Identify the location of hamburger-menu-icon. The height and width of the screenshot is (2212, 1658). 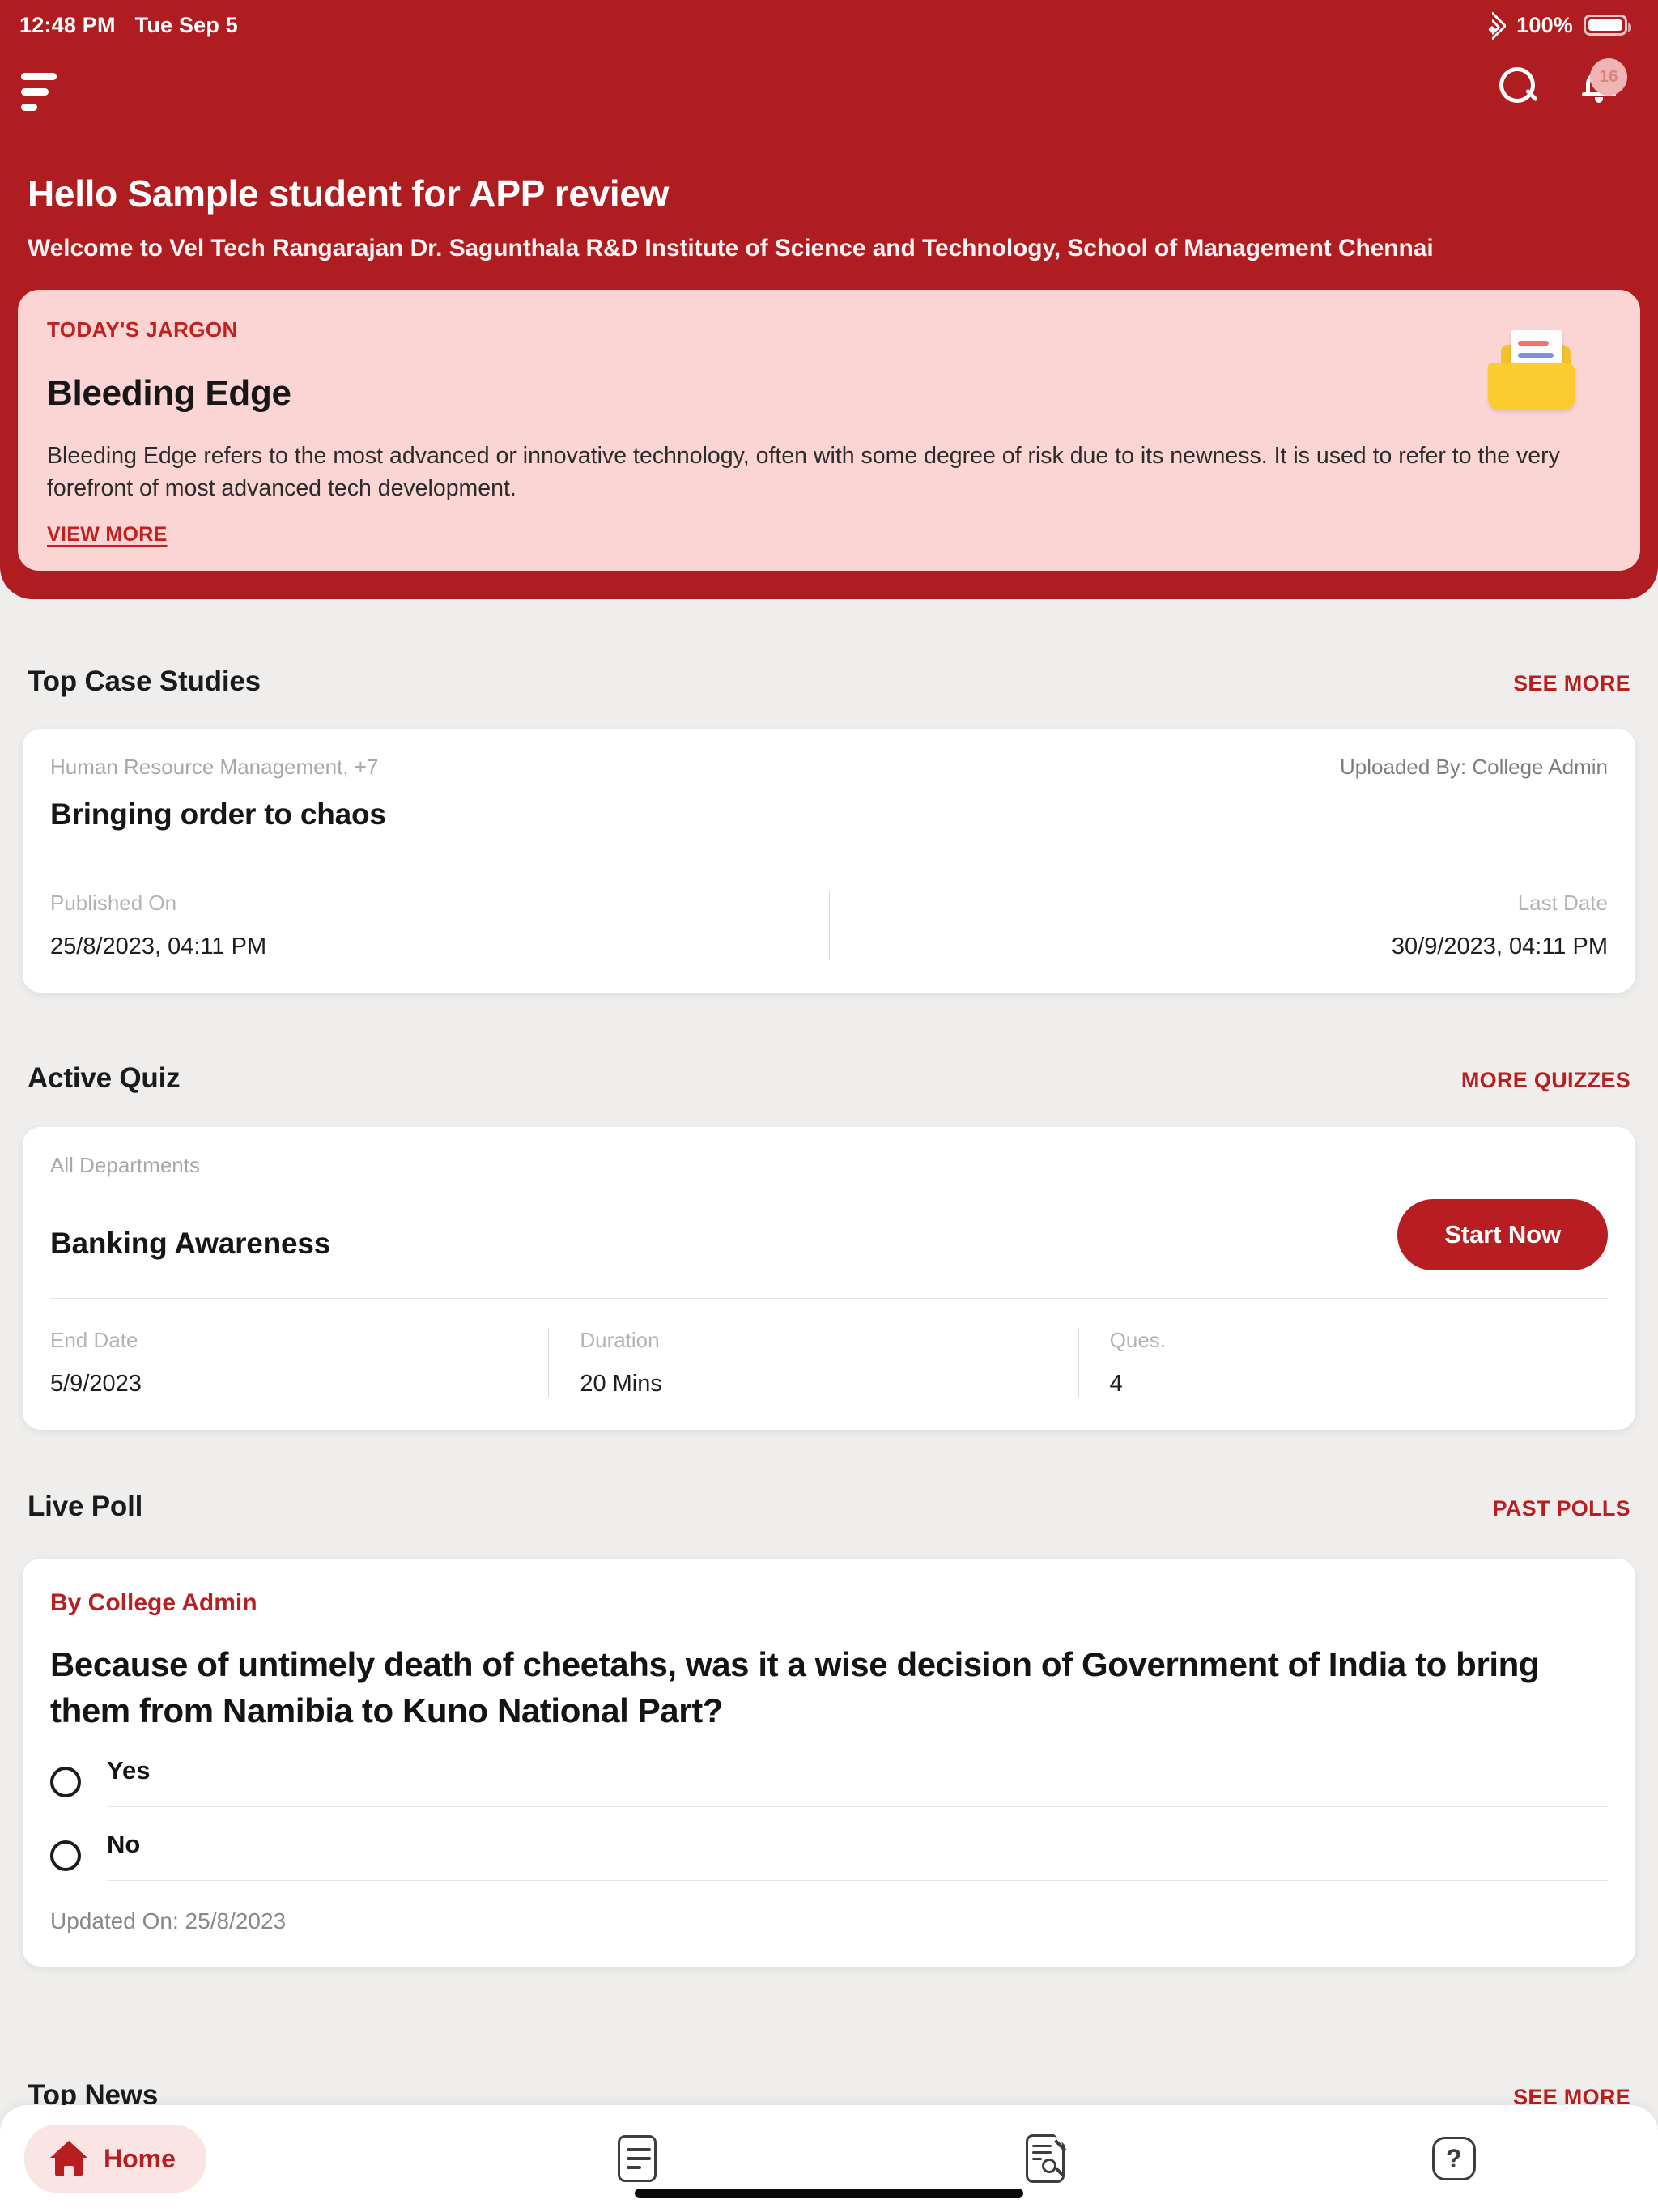
(46, 92).